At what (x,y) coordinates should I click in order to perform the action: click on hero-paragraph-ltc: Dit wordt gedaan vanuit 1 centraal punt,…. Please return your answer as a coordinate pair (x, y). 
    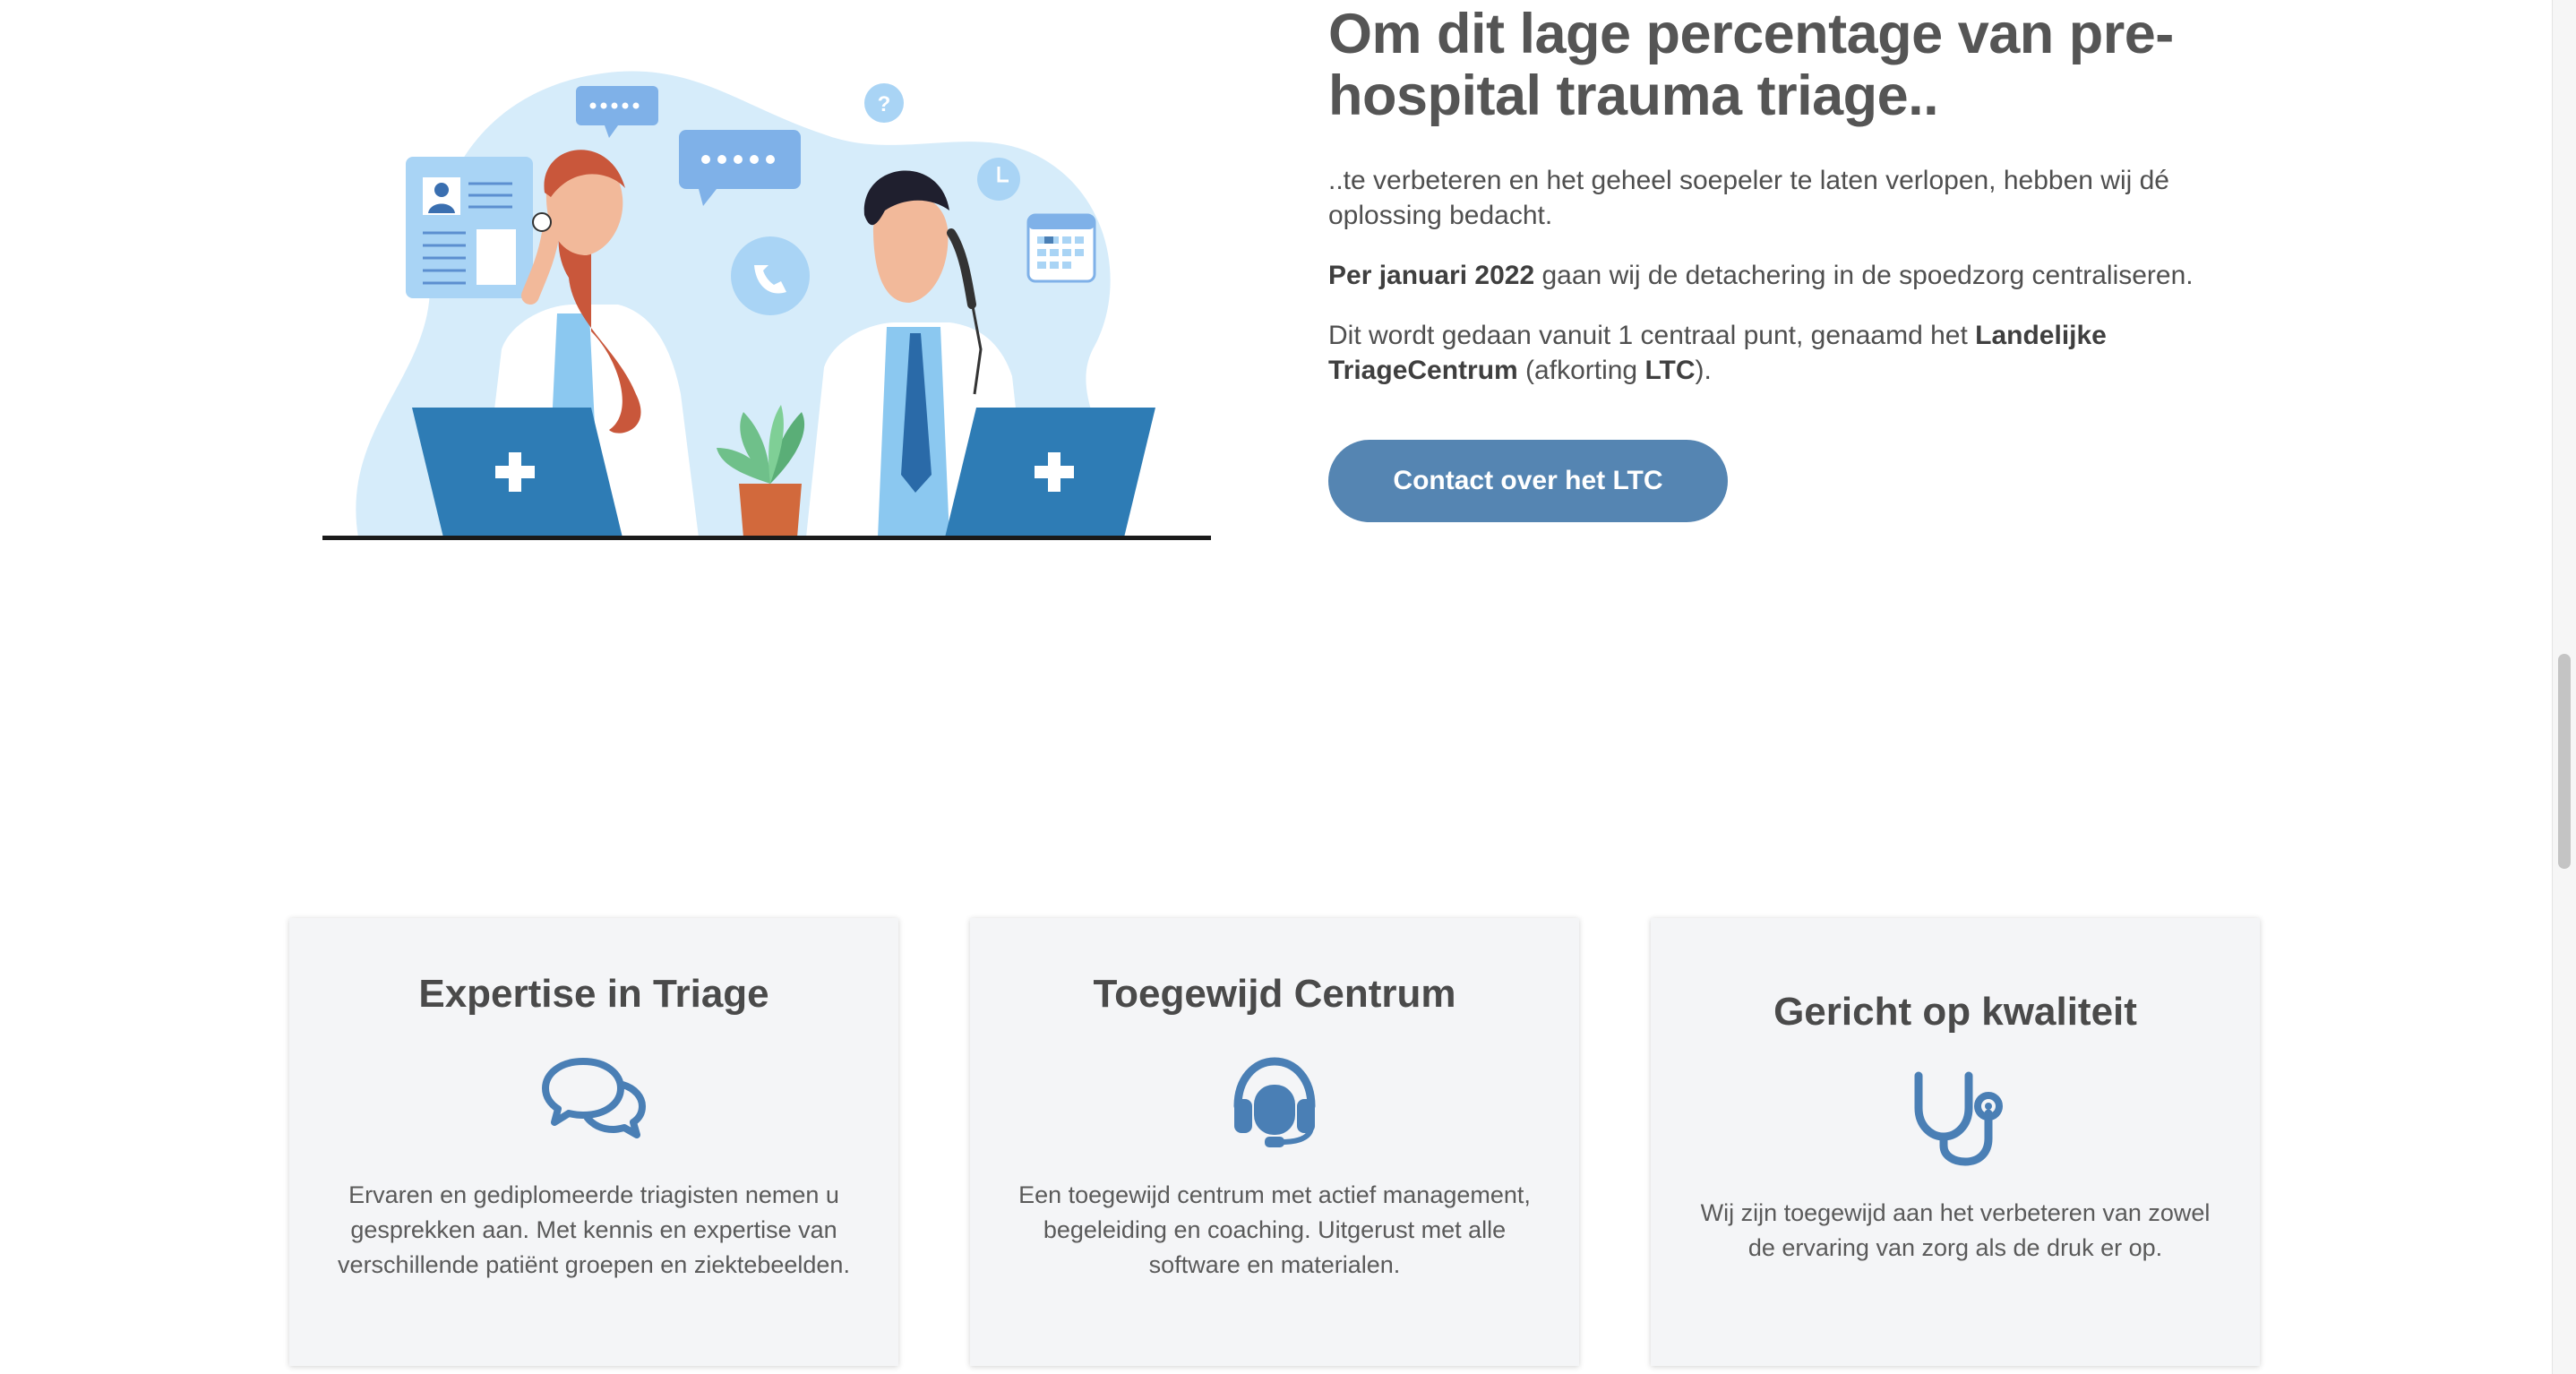
    Looking at the image, I should click on (1794, 353).